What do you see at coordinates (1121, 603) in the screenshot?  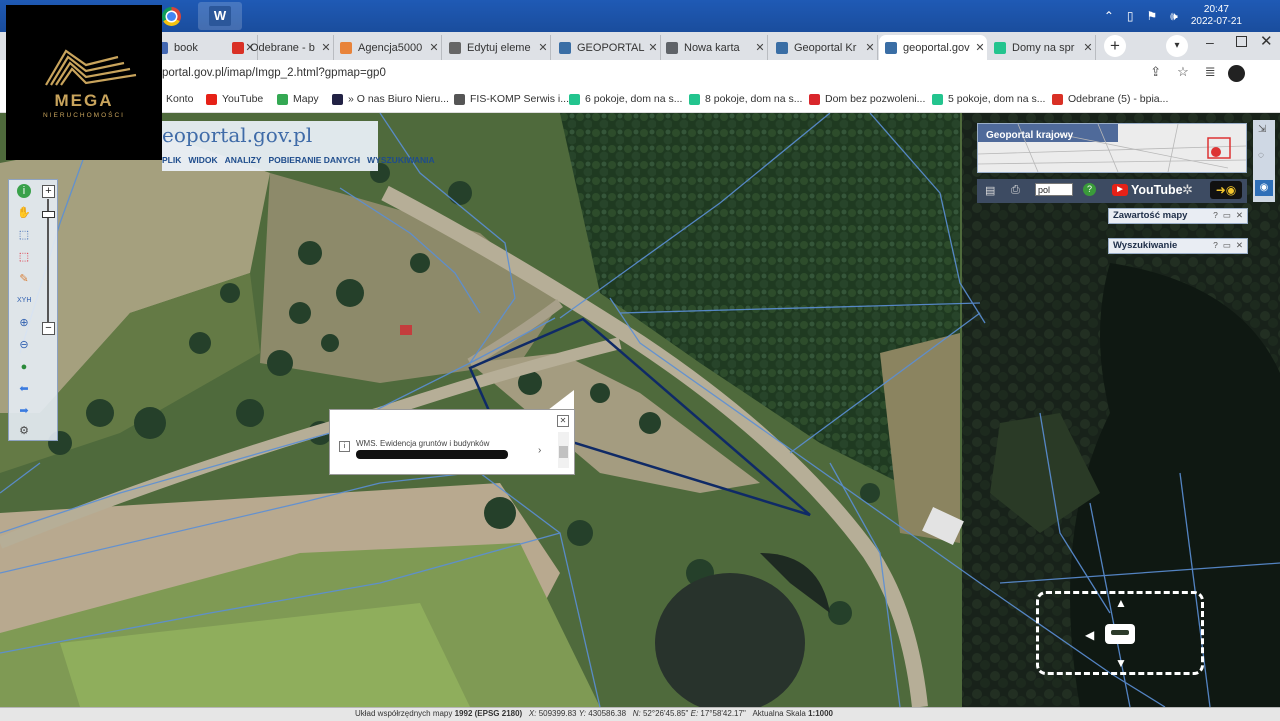 I see `arrow-up-icon: ▲` at bounding box center [1121, 603].